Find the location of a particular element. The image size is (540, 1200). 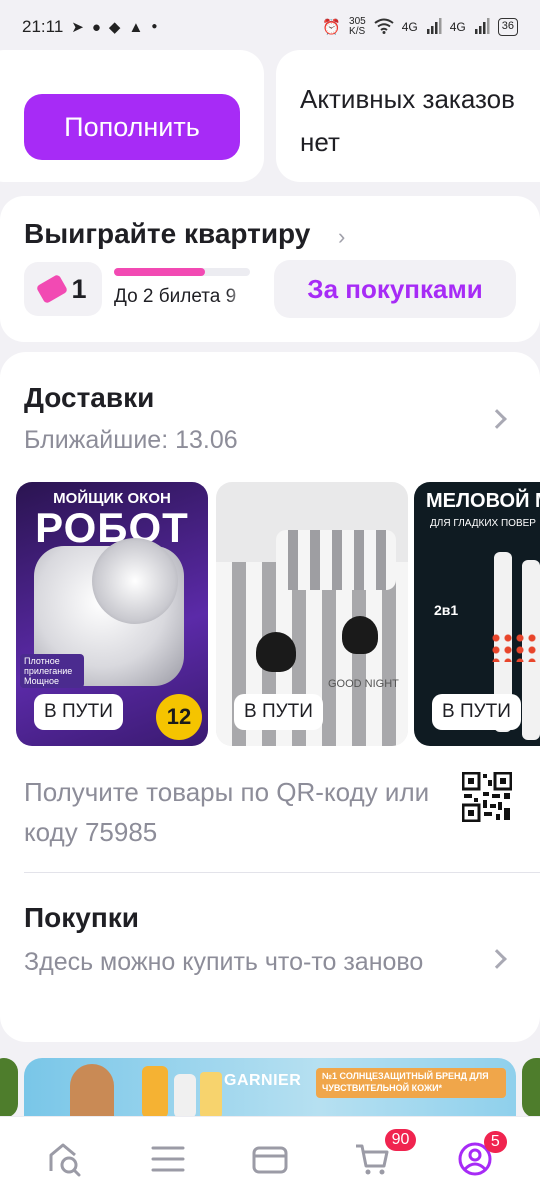

ticket-count: 1 is located at coordinates (79, 288).